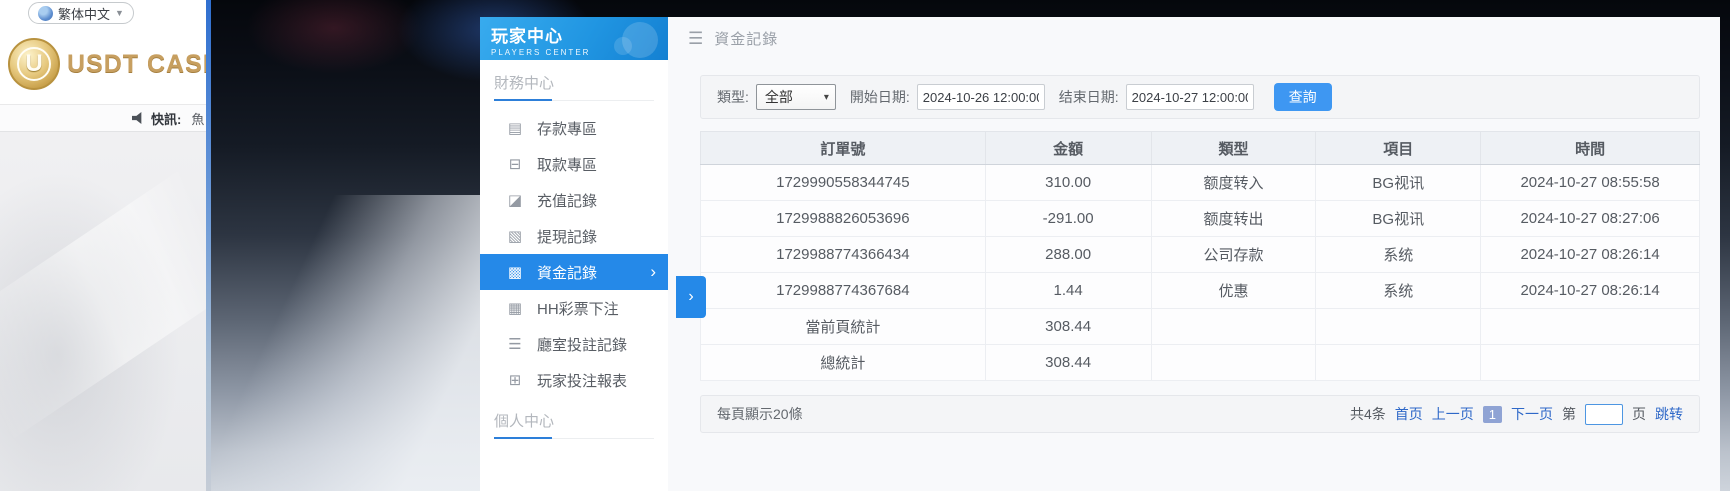 The image size is (1730, 491). Describe the element at coordinates (119, 13) in the screenshot. I see `caret-down-icon: ▼` at that location.